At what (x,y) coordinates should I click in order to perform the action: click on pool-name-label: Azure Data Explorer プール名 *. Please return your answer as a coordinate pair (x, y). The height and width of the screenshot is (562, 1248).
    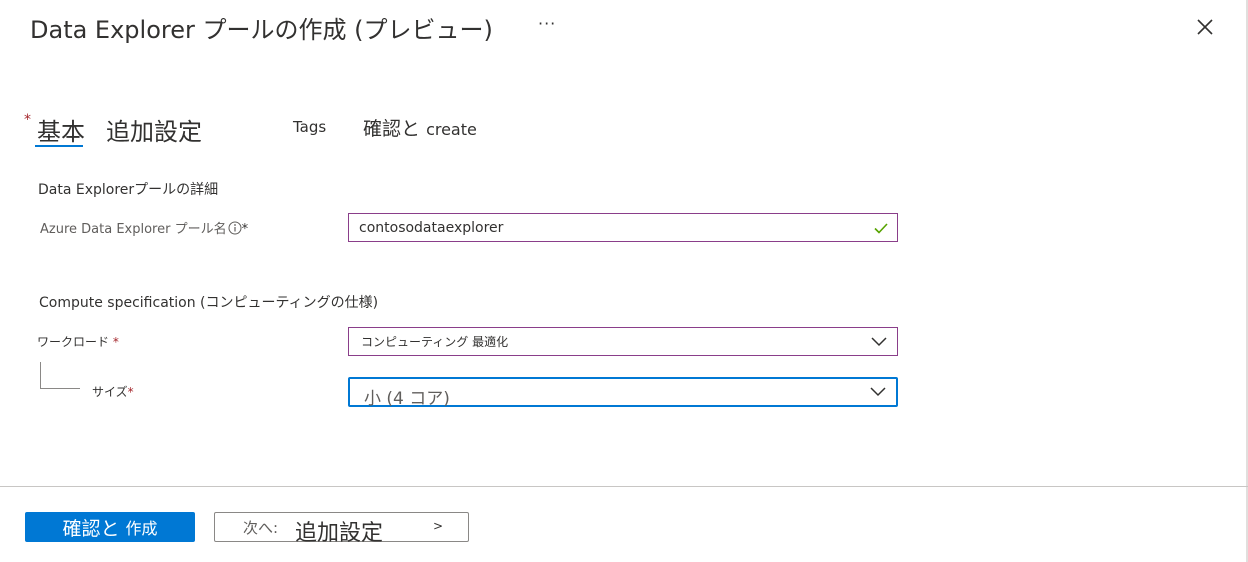
    Looking at the image, I should click on (144, 228).